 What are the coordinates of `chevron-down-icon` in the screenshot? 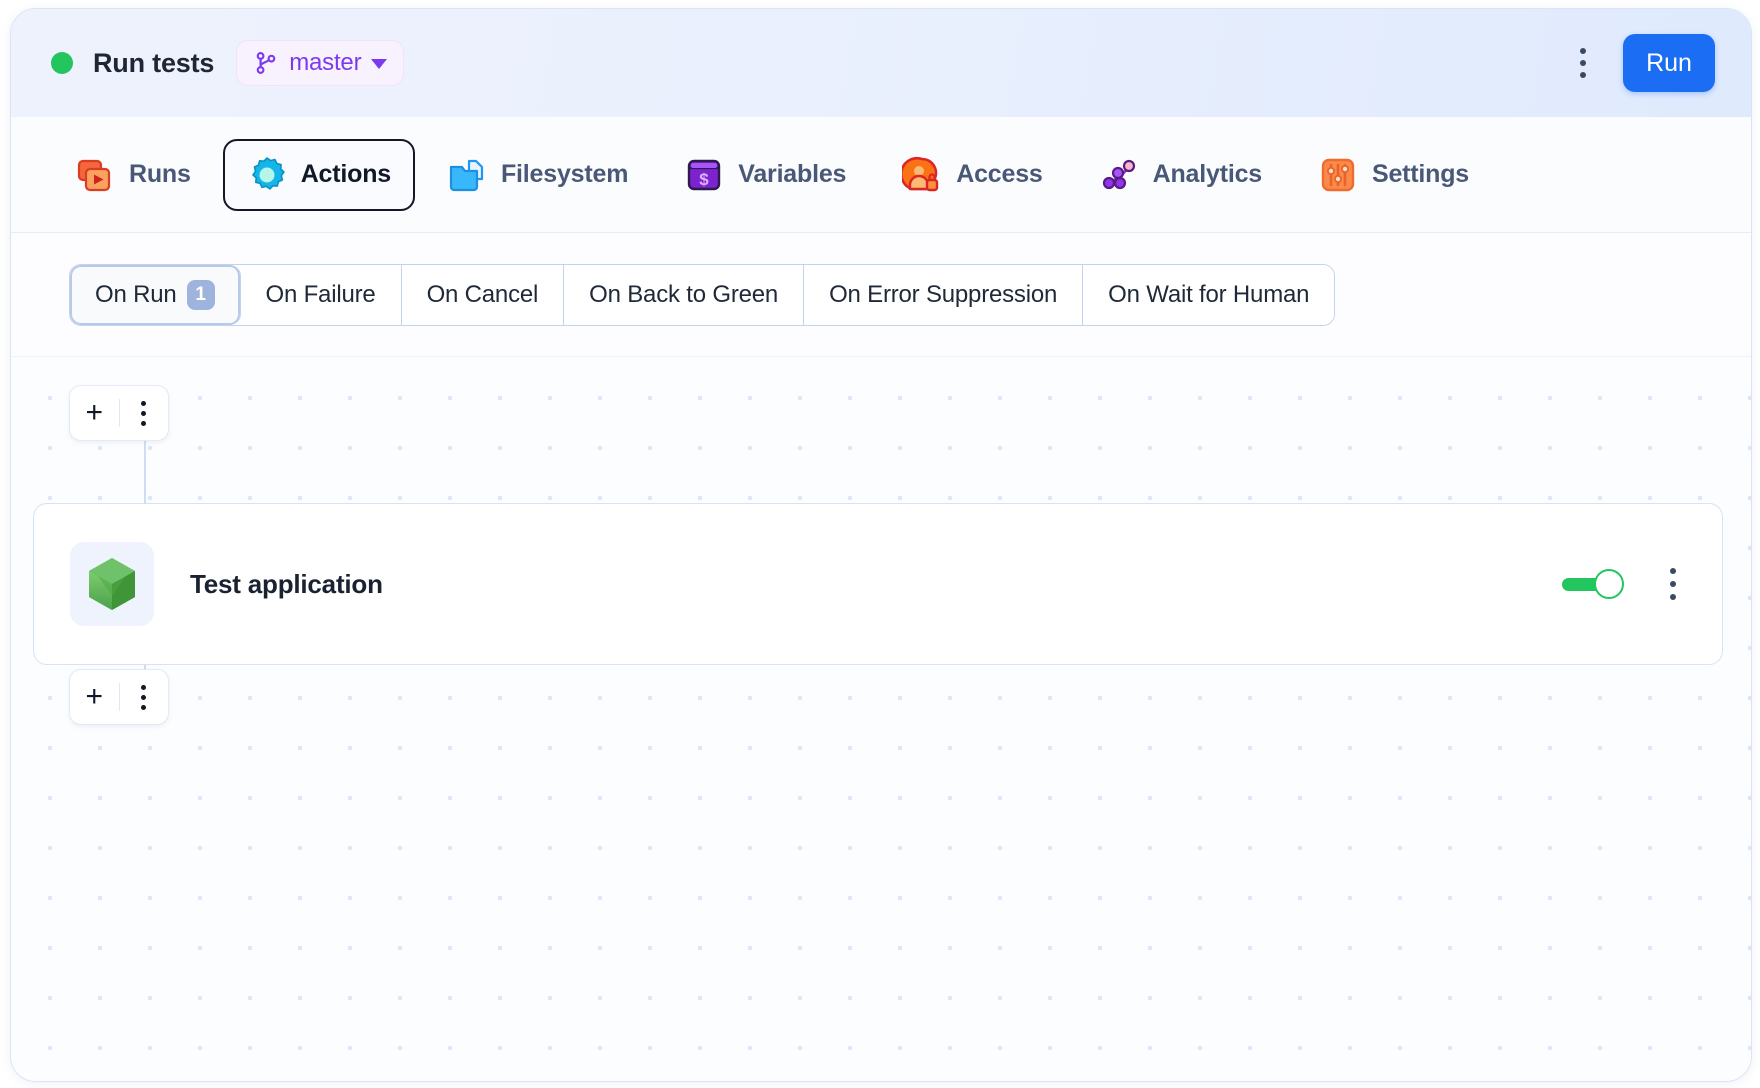 It's located at (379, 64).